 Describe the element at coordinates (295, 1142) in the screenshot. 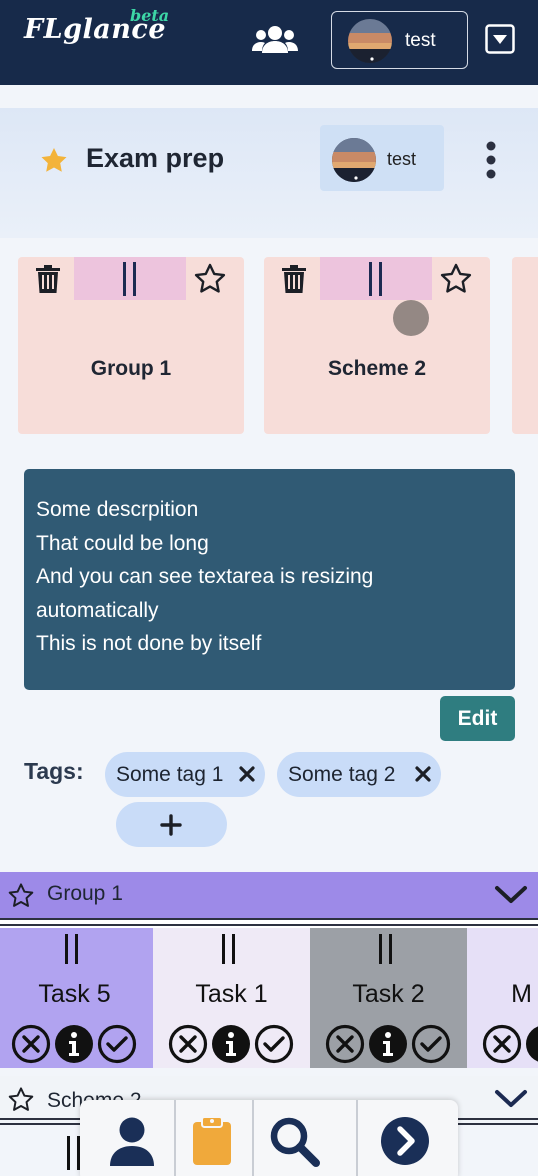

I see `search-icon` at that location.